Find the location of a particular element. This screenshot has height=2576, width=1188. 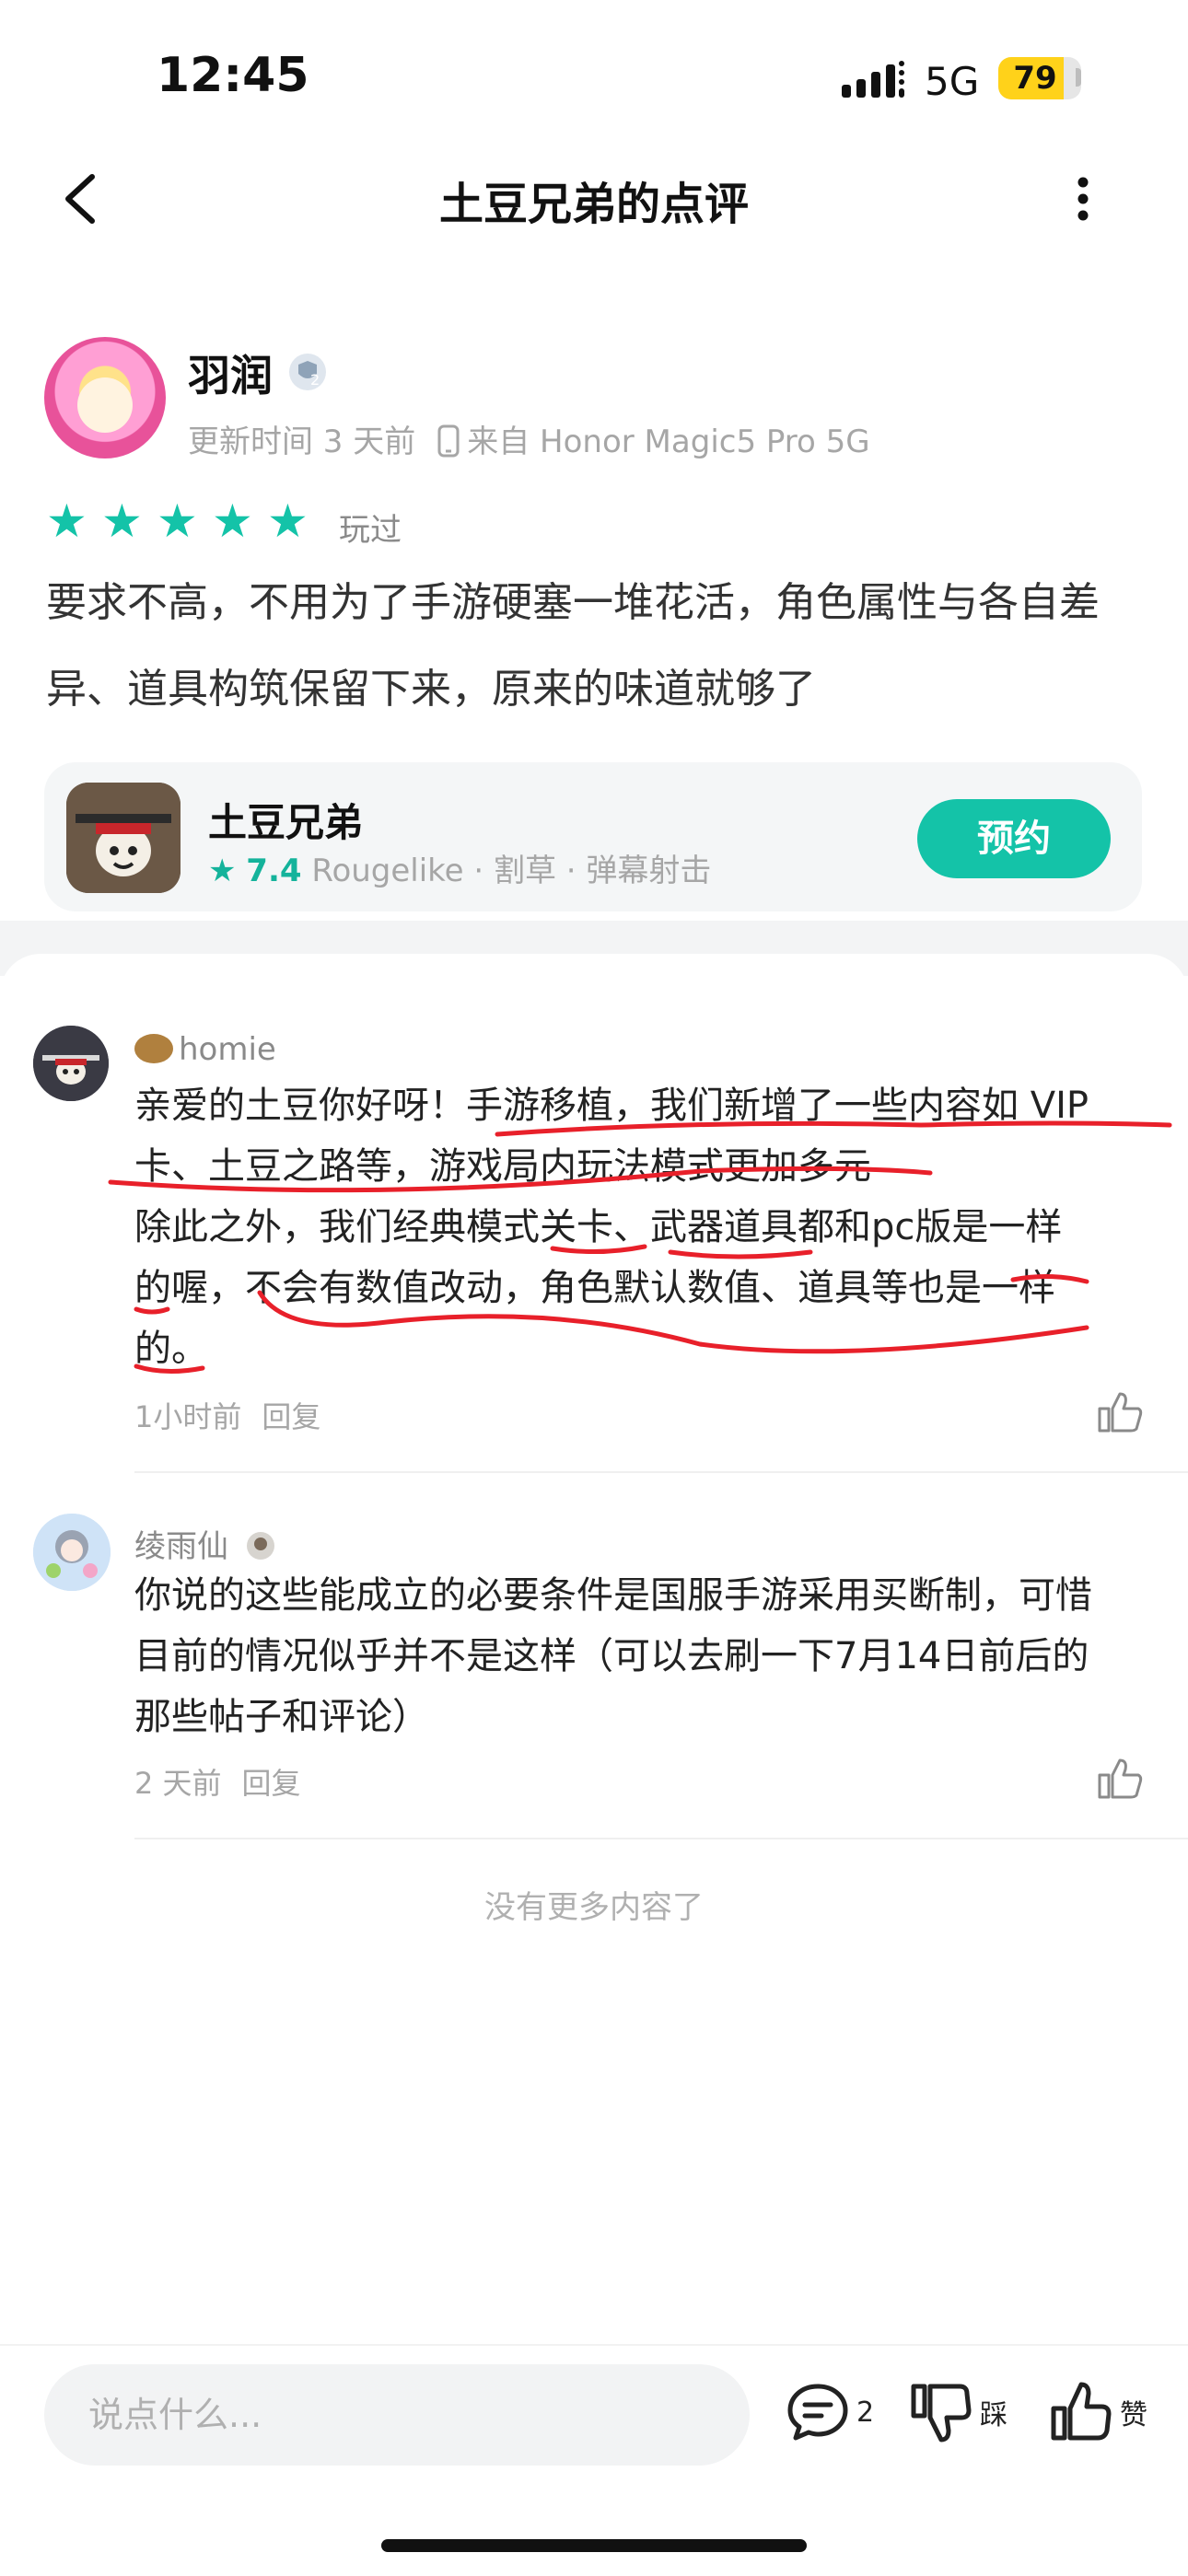

battery-icon: 79 is located at coordinates (1039, 78).